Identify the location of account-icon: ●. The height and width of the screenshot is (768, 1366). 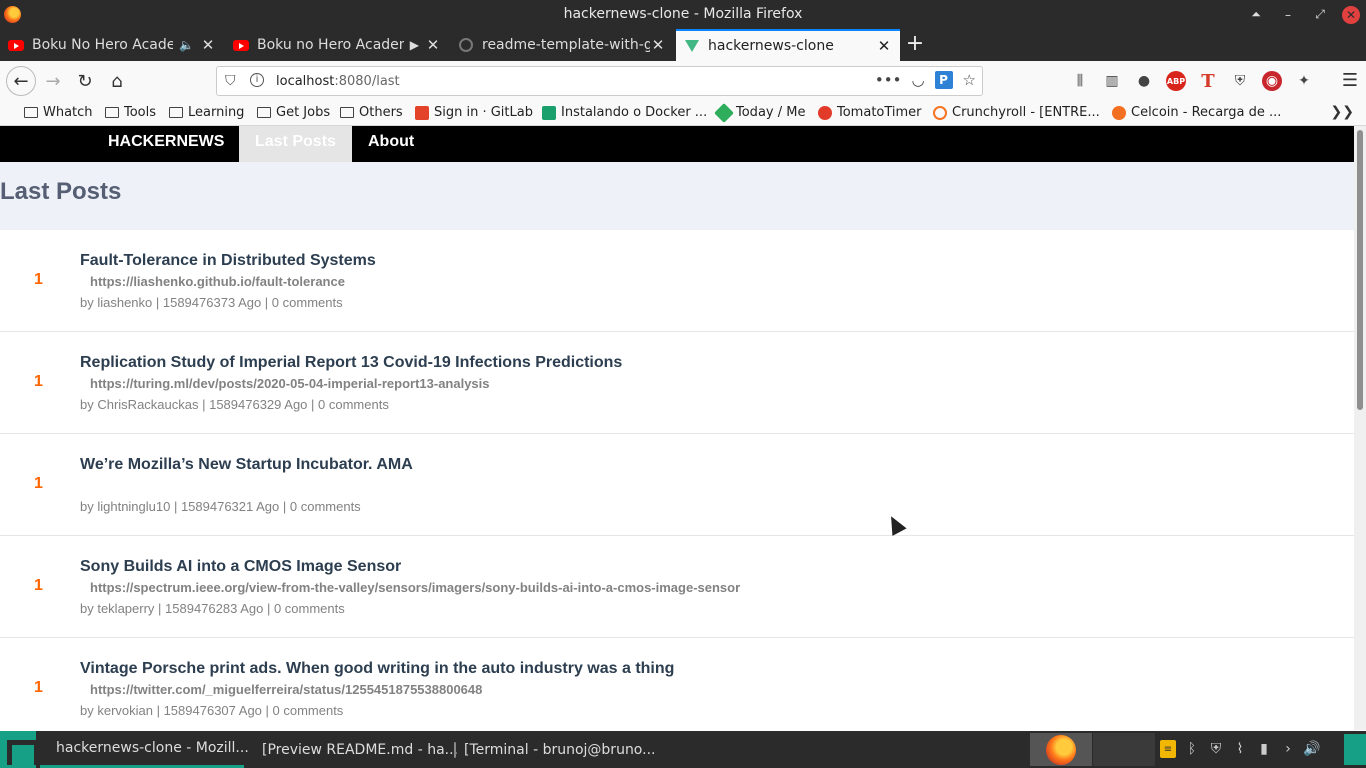
(1144, 81).